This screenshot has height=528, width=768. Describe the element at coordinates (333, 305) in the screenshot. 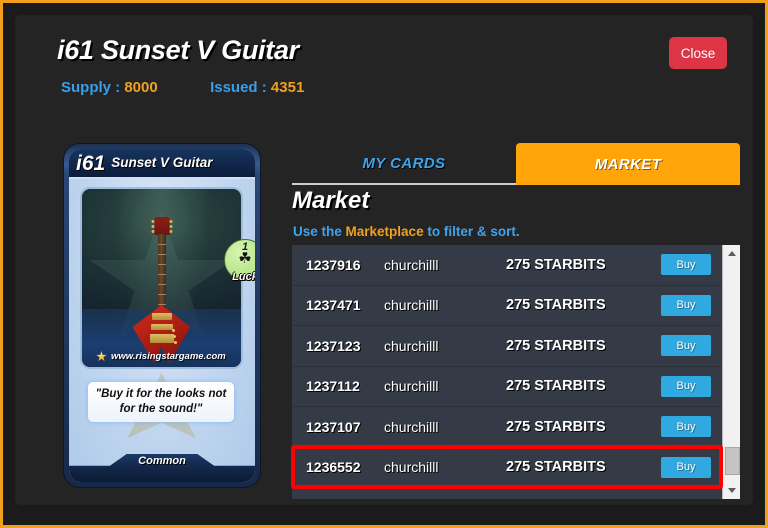

I see `listing-id: 1237471` at that location.